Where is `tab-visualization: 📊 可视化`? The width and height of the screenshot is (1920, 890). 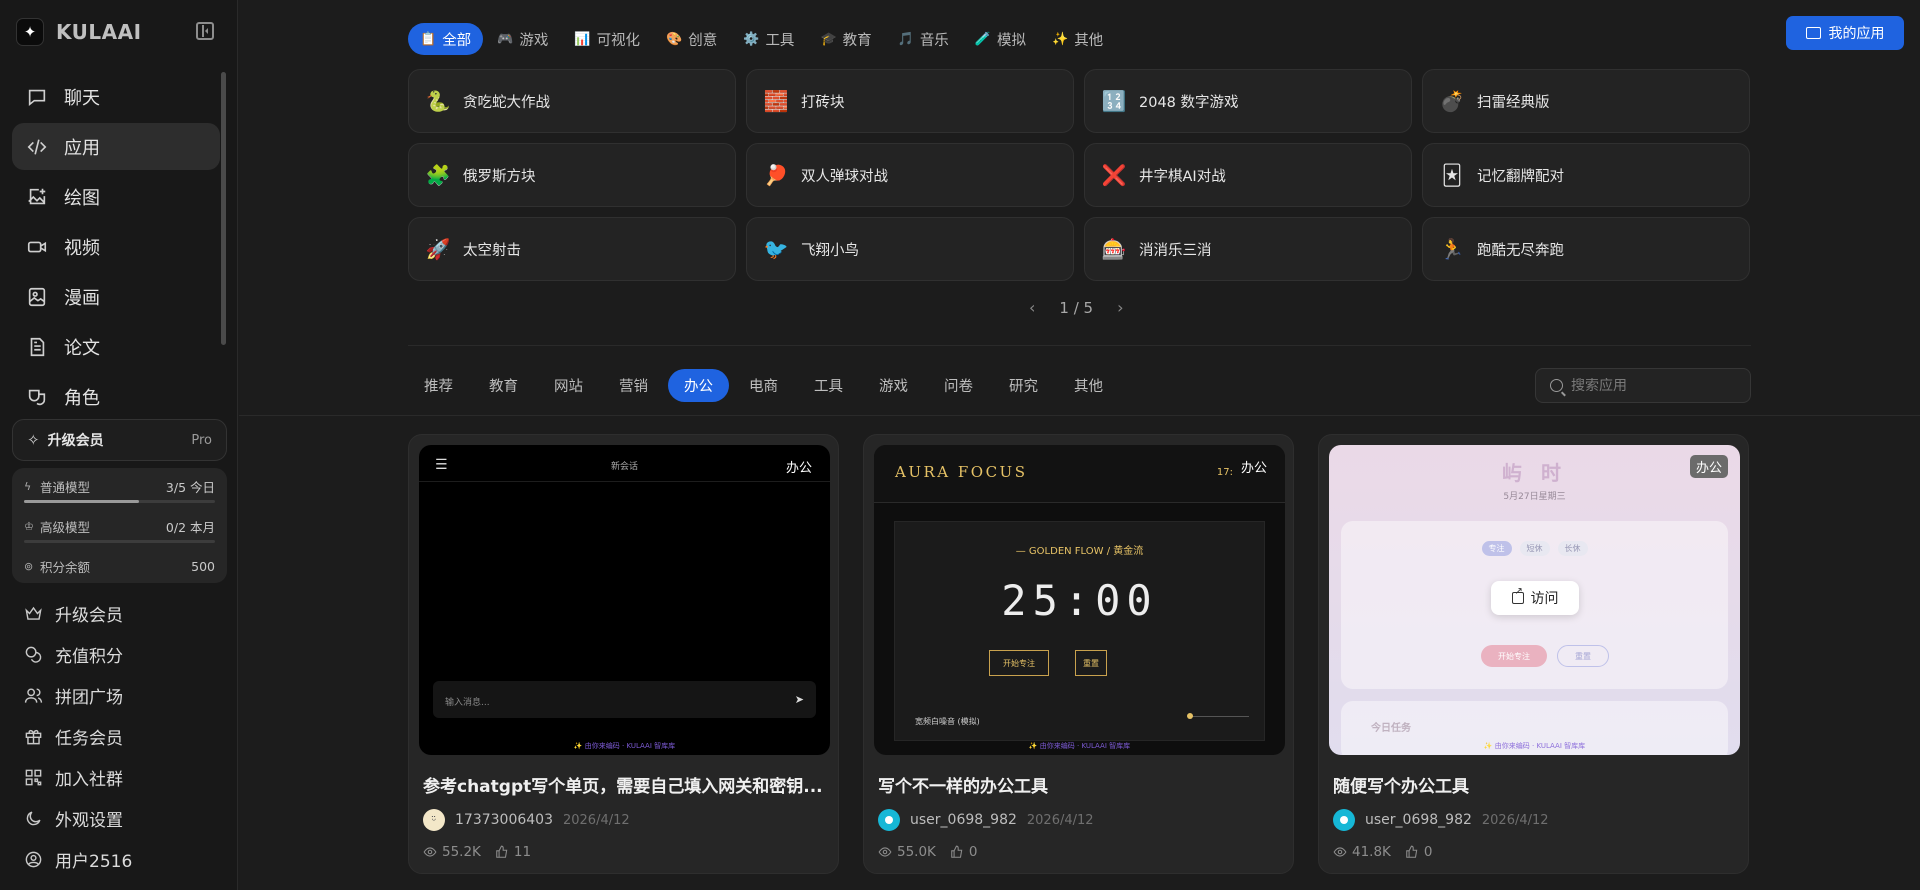 tab-visualization: 📊 可视化 is located at coordinates (607, 39).